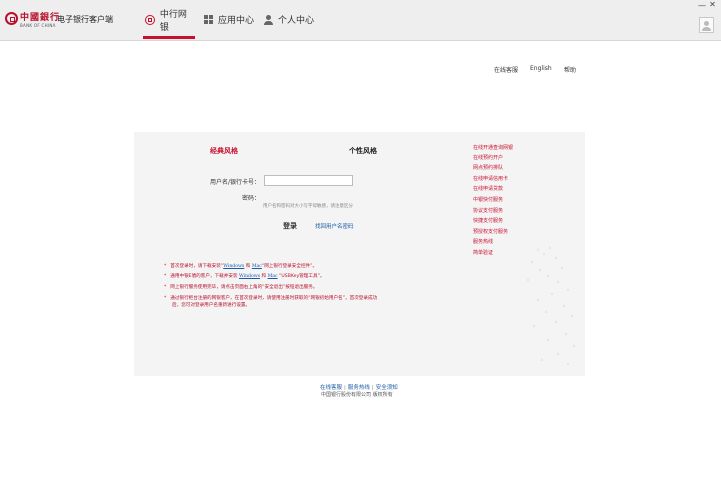  What do you see at coordinates (483, 252) in the screenshot?
I see `right-link-simple-verify: 简单验证` at bounding box center [483, 252].